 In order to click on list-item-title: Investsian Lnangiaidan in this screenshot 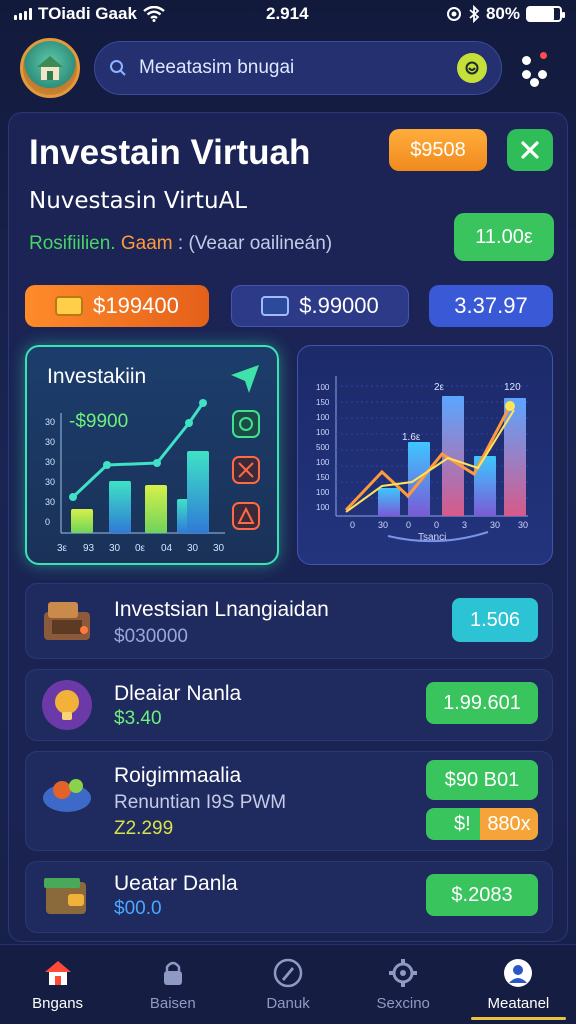, I will do `click(221, 609)`.